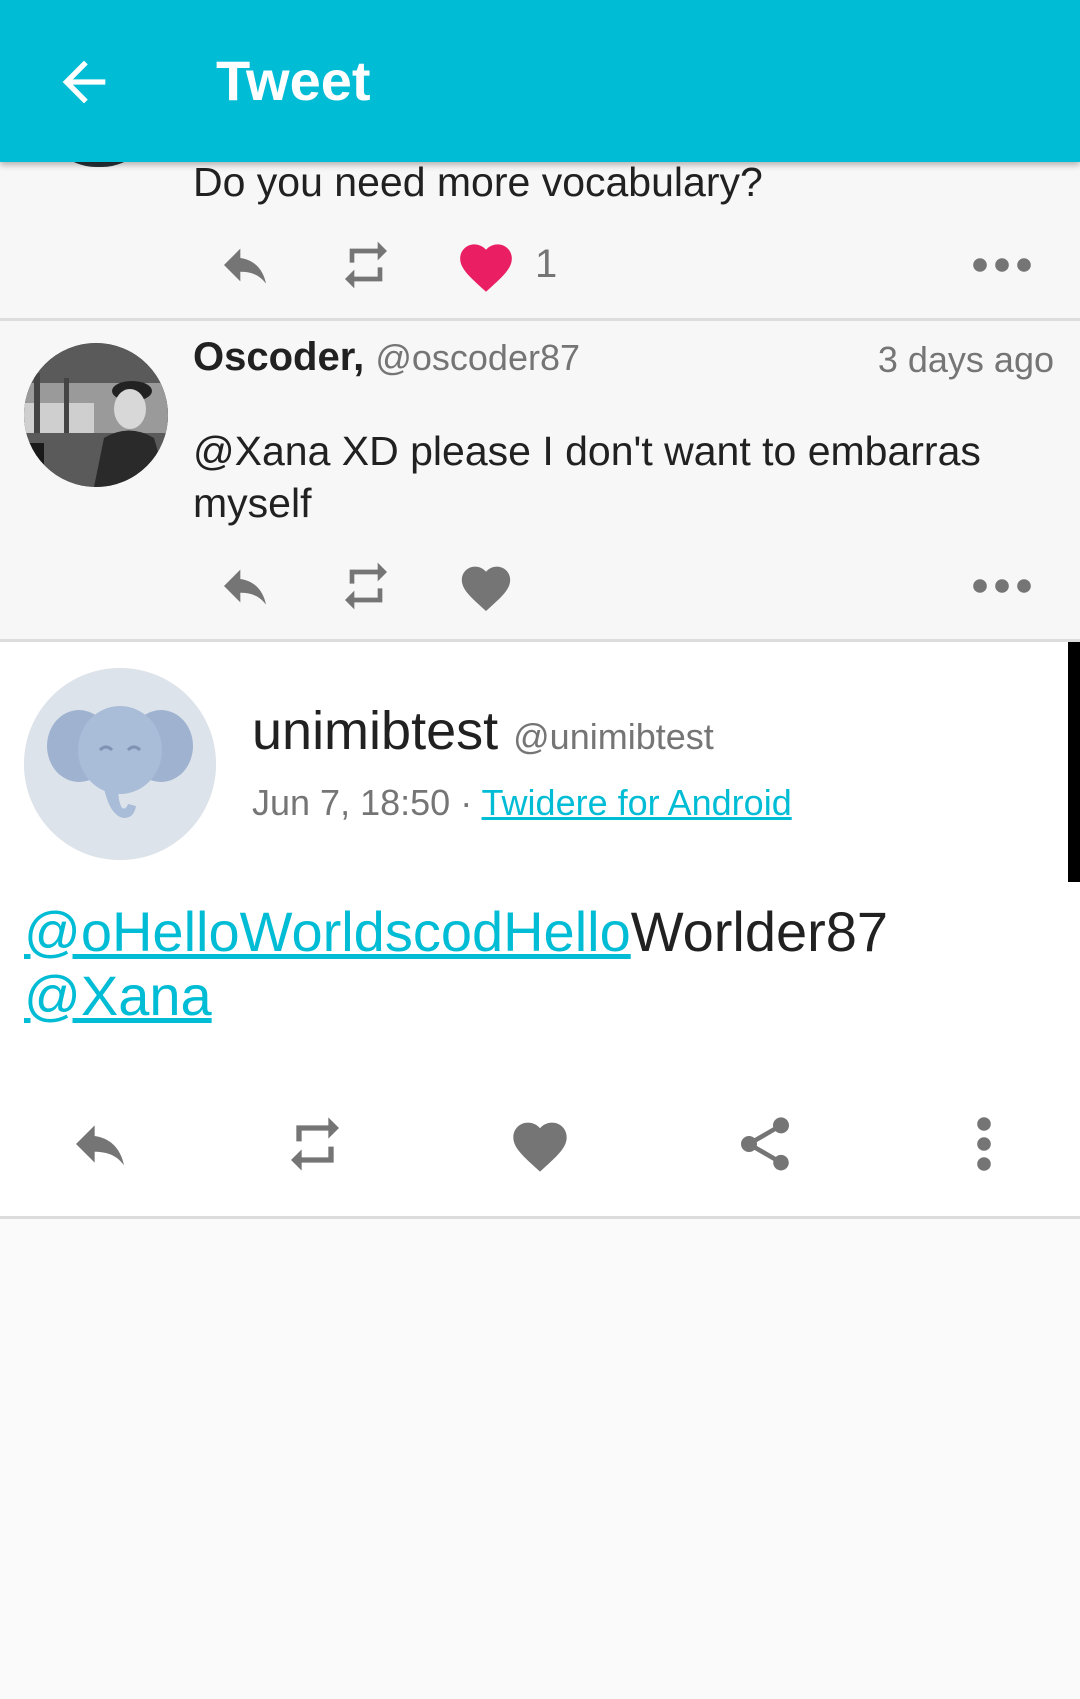 Image resolution: width=1080 pixels, height=1699 pixels. I want to click on app-bar: Tweet, so click(540, 81).